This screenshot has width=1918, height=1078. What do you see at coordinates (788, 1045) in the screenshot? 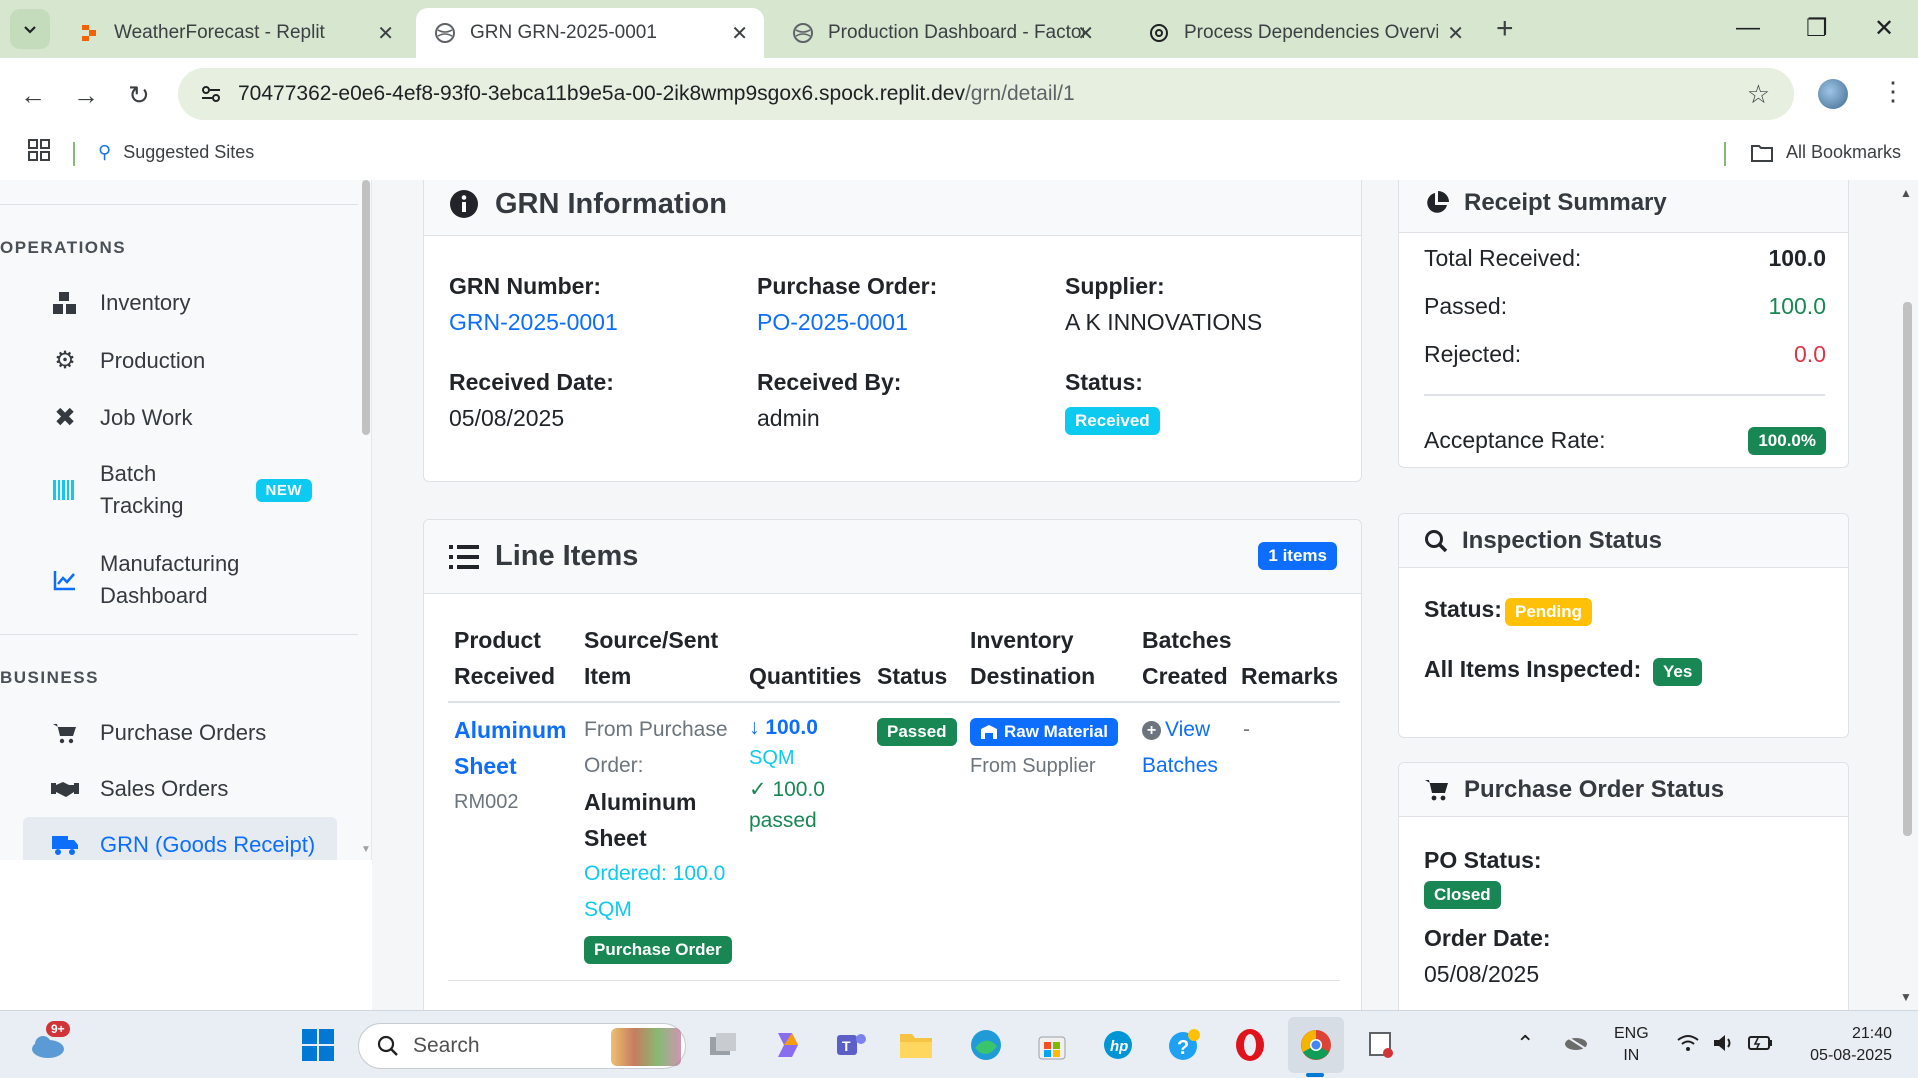
I see `copilot-icon` at bounding box center [788, 1045].